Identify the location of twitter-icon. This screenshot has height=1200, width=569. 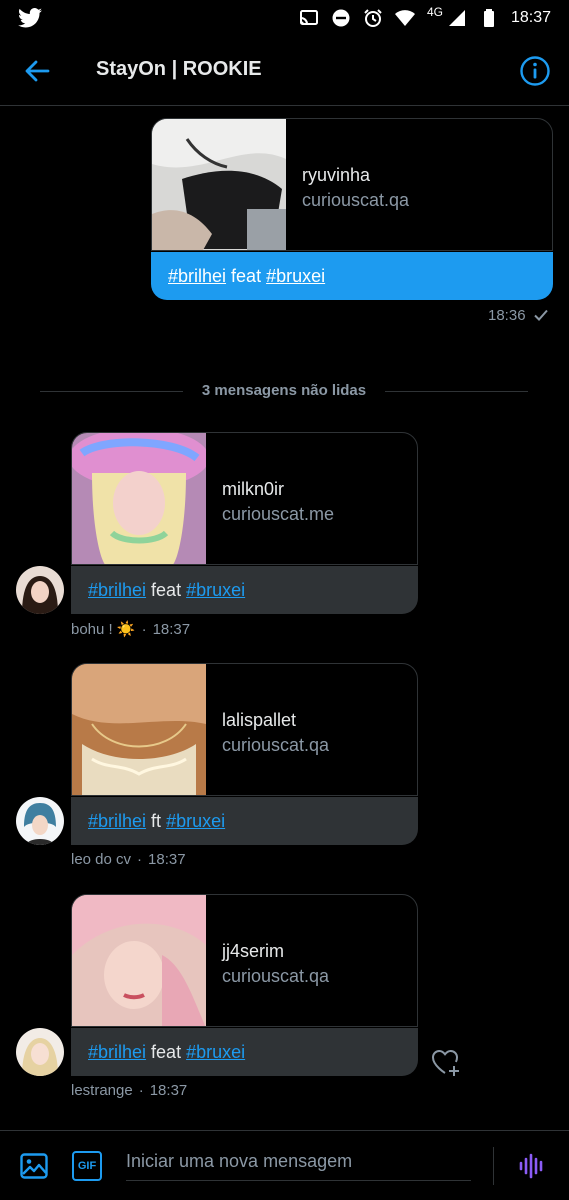
(30, 18).